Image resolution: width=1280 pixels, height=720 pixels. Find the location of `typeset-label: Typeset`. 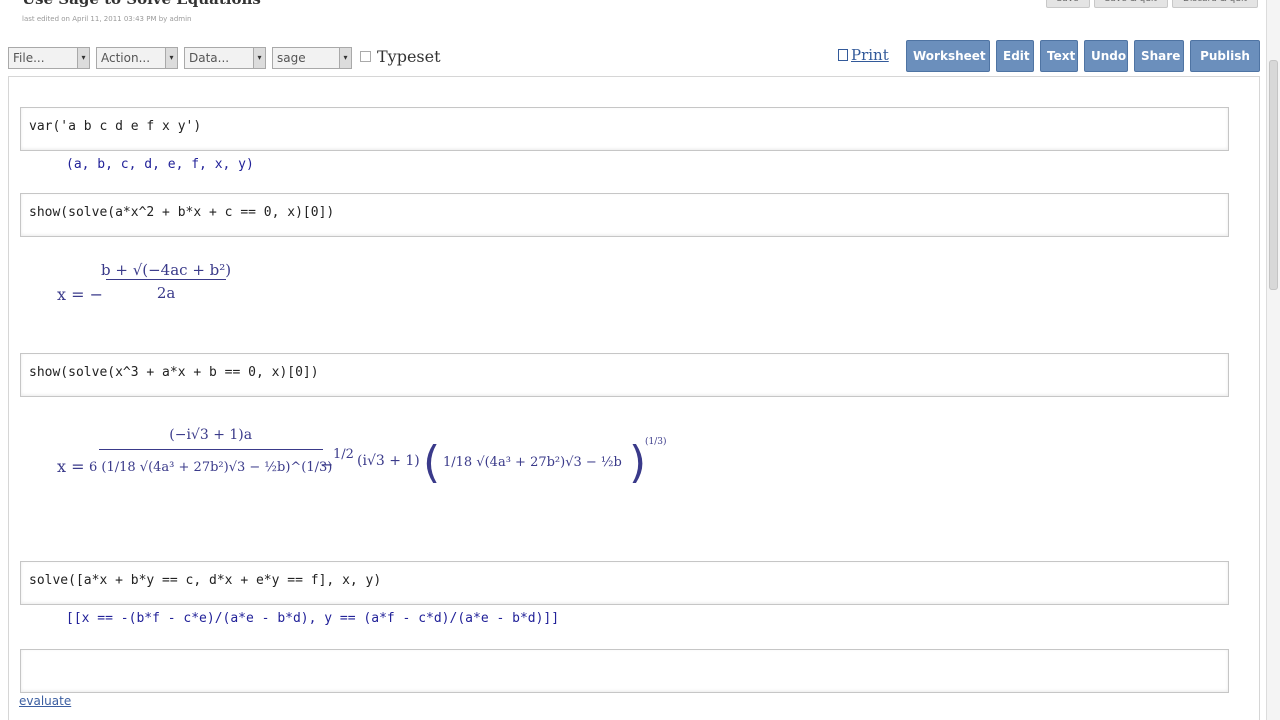

typeset-label: Typeset is located at coordinates (409, 56).